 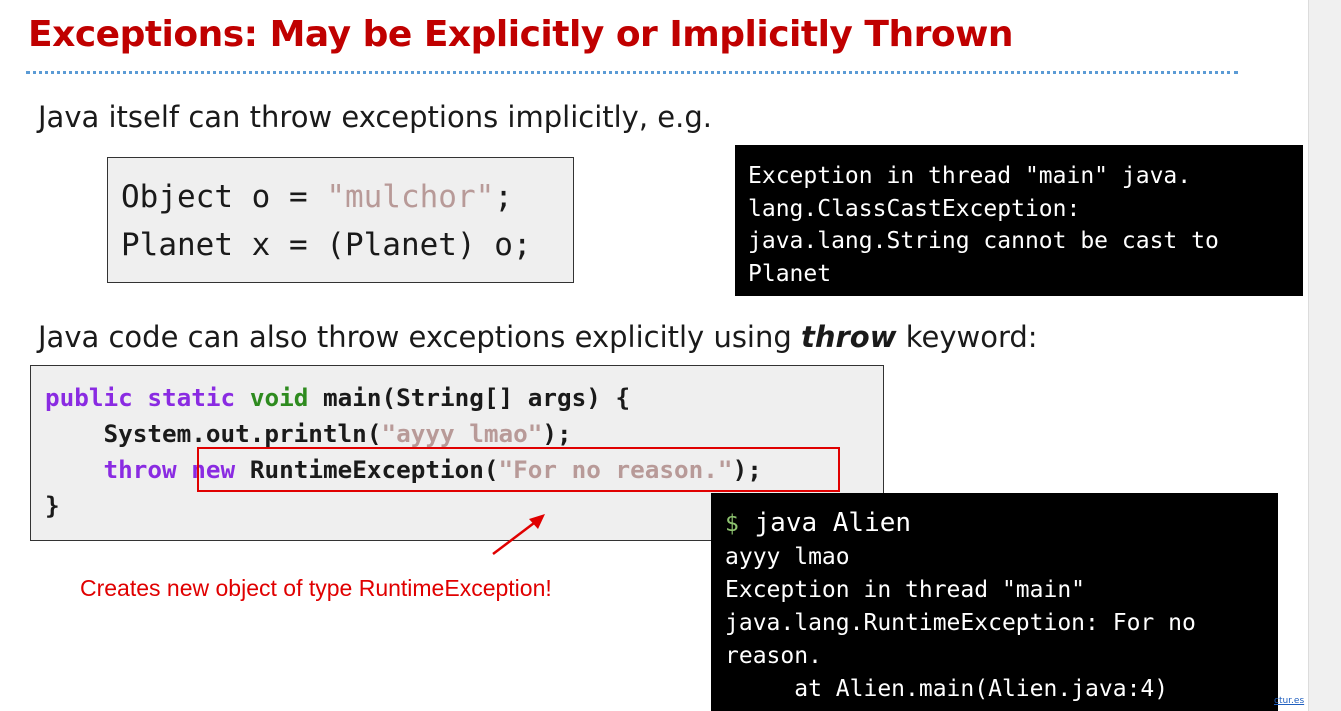 What do you see at coordinates (518, 469) in the screenshot?
I see `new-expression-highlight` at bounding box center [518, 469].